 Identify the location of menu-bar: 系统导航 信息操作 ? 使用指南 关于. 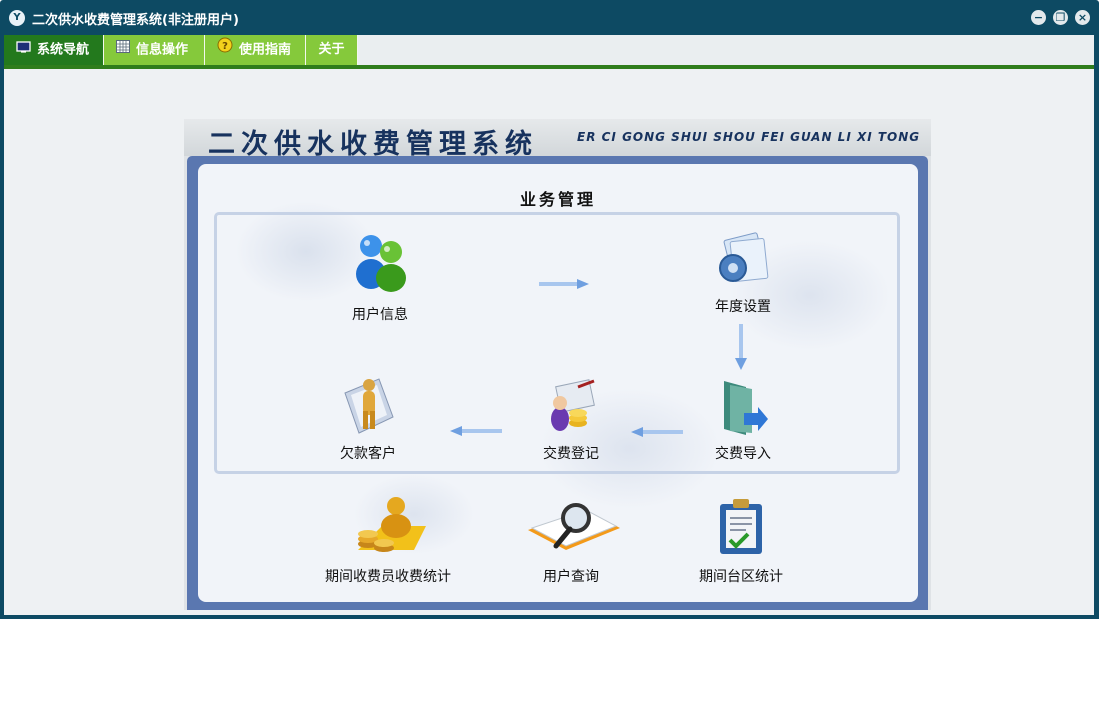
(549, 50).